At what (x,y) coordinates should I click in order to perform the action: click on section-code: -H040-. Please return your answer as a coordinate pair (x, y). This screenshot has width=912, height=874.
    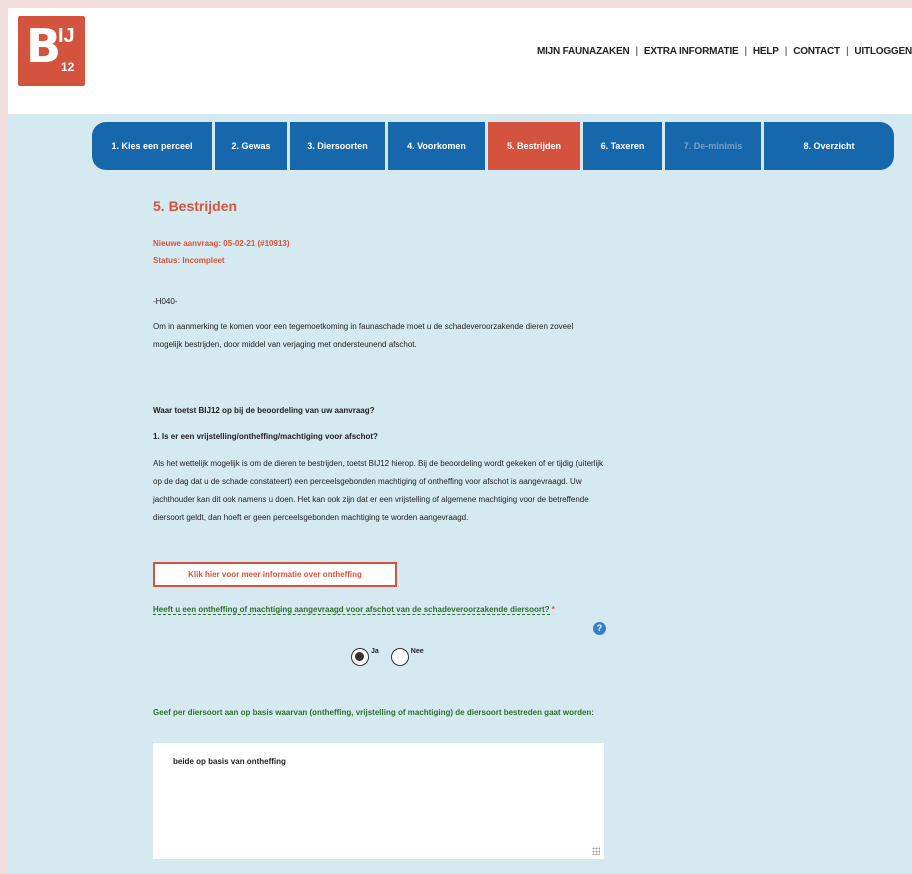
    Looking at the image, I should click on (165, 301).